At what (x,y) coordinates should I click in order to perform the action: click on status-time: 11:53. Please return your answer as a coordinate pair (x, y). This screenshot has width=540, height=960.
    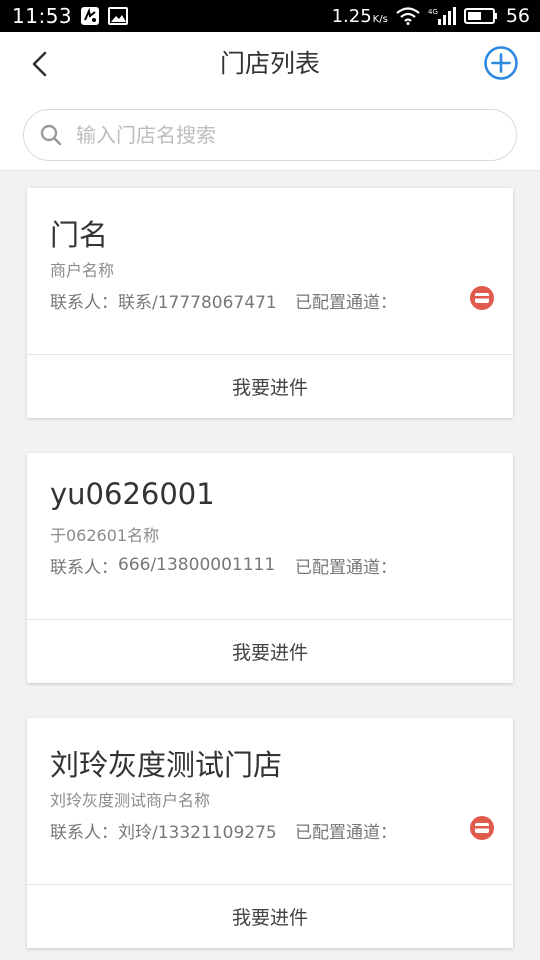
    Looking at the image, I should click on (42, 16).